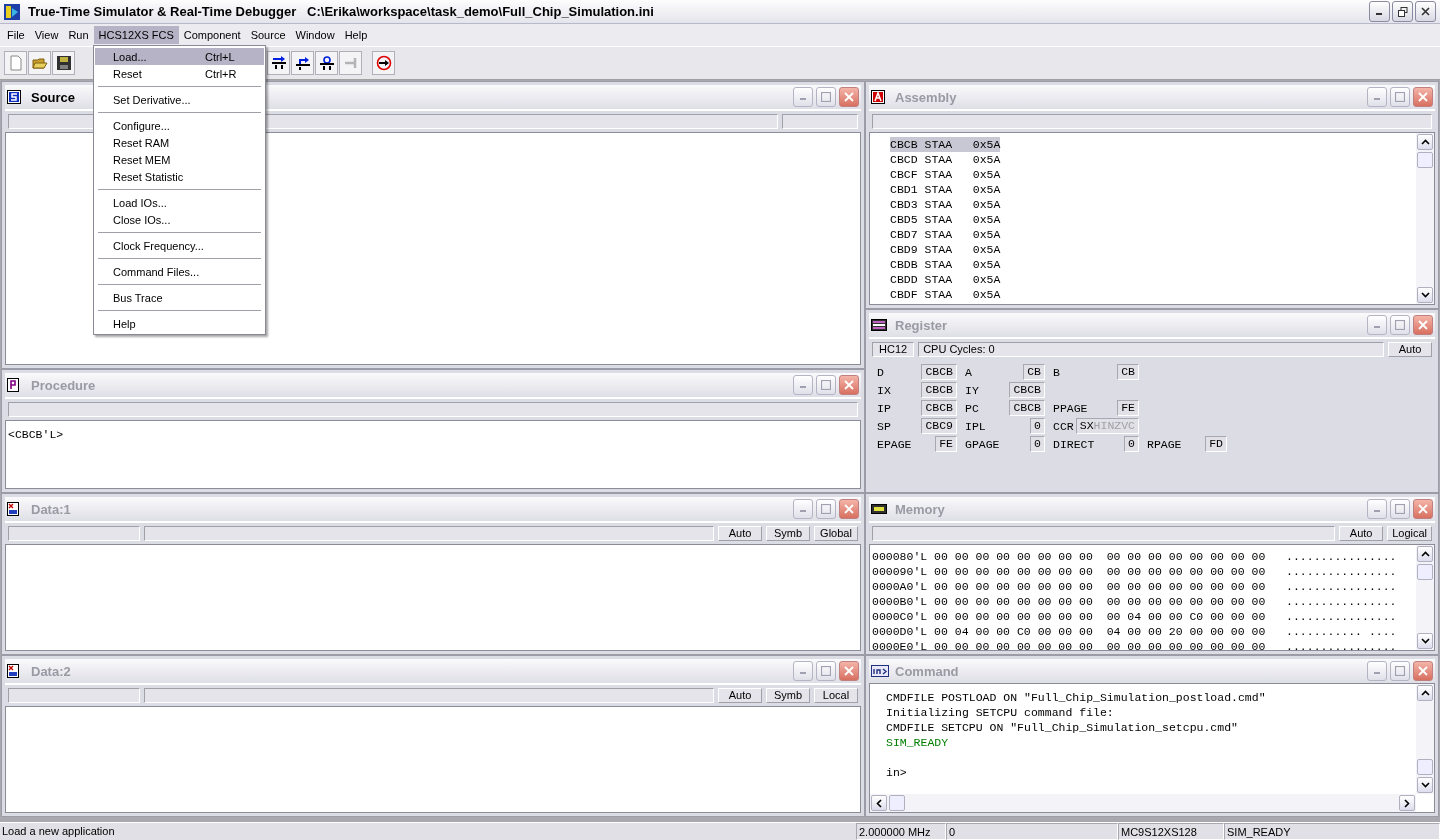  What do you see at coordinates (1056, 372) in the screenshot?
I see `register-label: B` at bounding box center [1056, 372].